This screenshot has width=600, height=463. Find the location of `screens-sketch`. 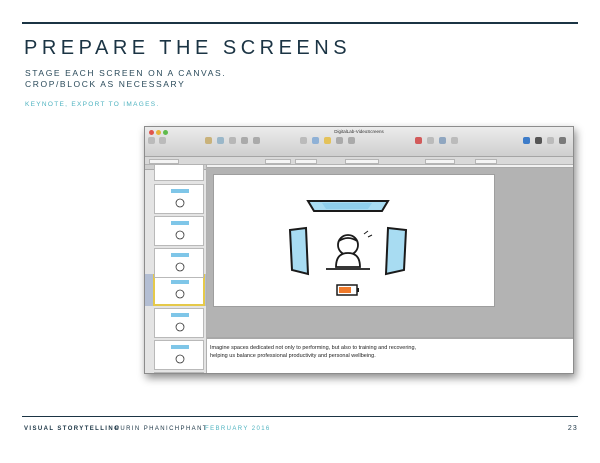

screens-sketch is located at coordinates (348, 248).